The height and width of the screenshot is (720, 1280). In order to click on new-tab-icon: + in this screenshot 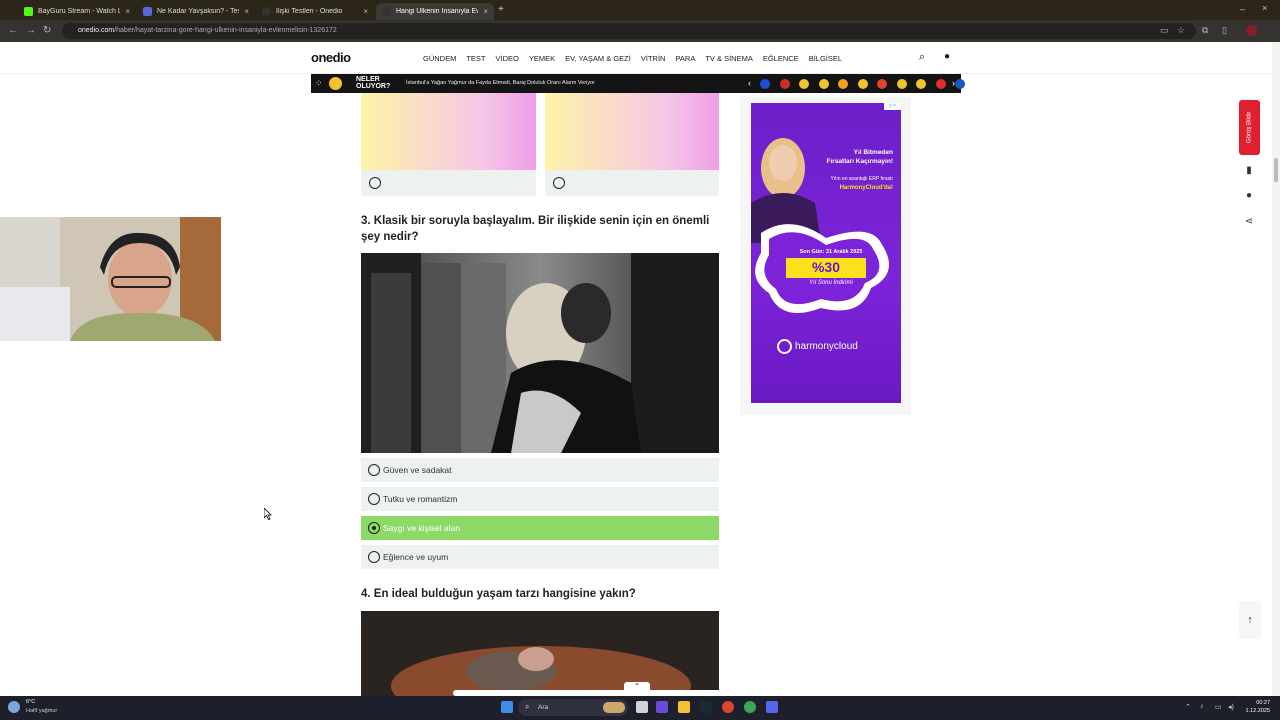, I will do `click(501, 9)`.